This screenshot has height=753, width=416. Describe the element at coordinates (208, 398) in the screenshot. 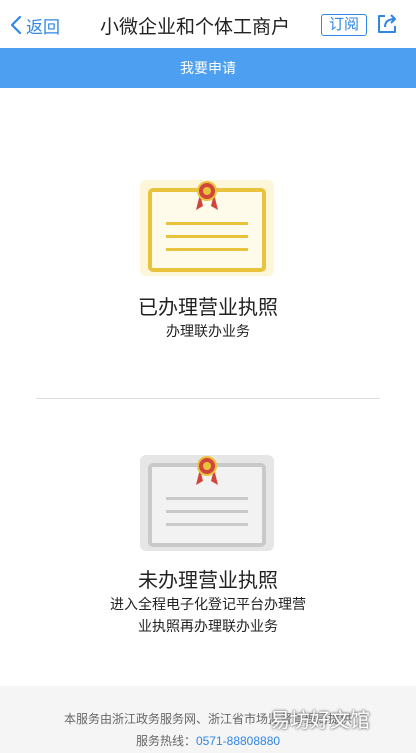

I see `divider` at that location.